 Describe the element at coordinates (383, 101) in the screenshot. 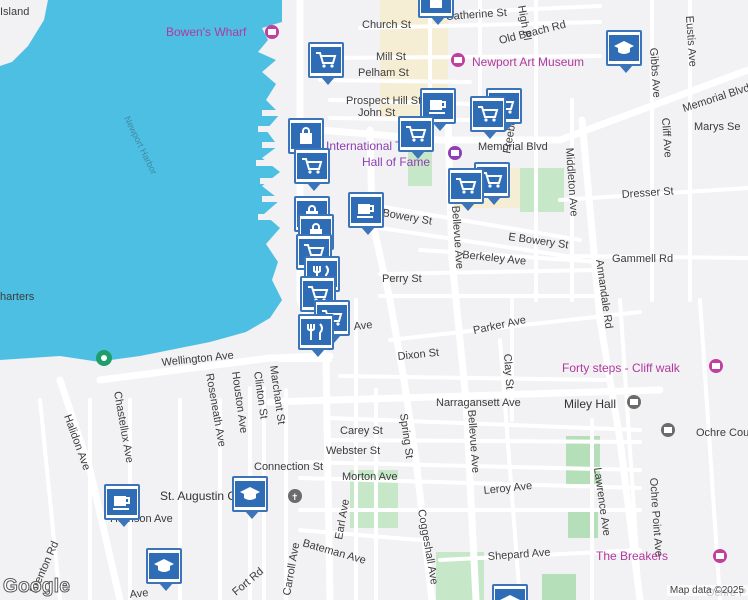

I see `street-label: Prospect Hill St` at that location.